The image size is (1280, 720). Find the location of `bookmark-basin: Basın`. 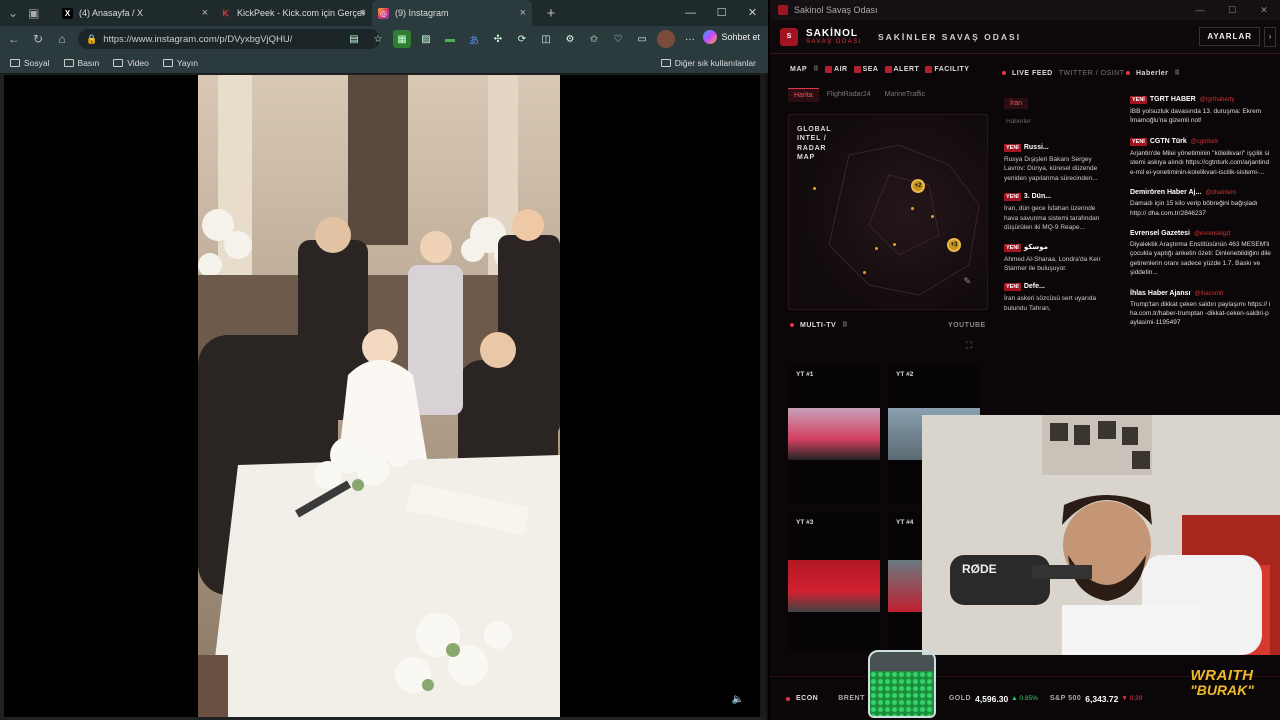

bookmark-basin: Basın is located at coordinates (81, 63).